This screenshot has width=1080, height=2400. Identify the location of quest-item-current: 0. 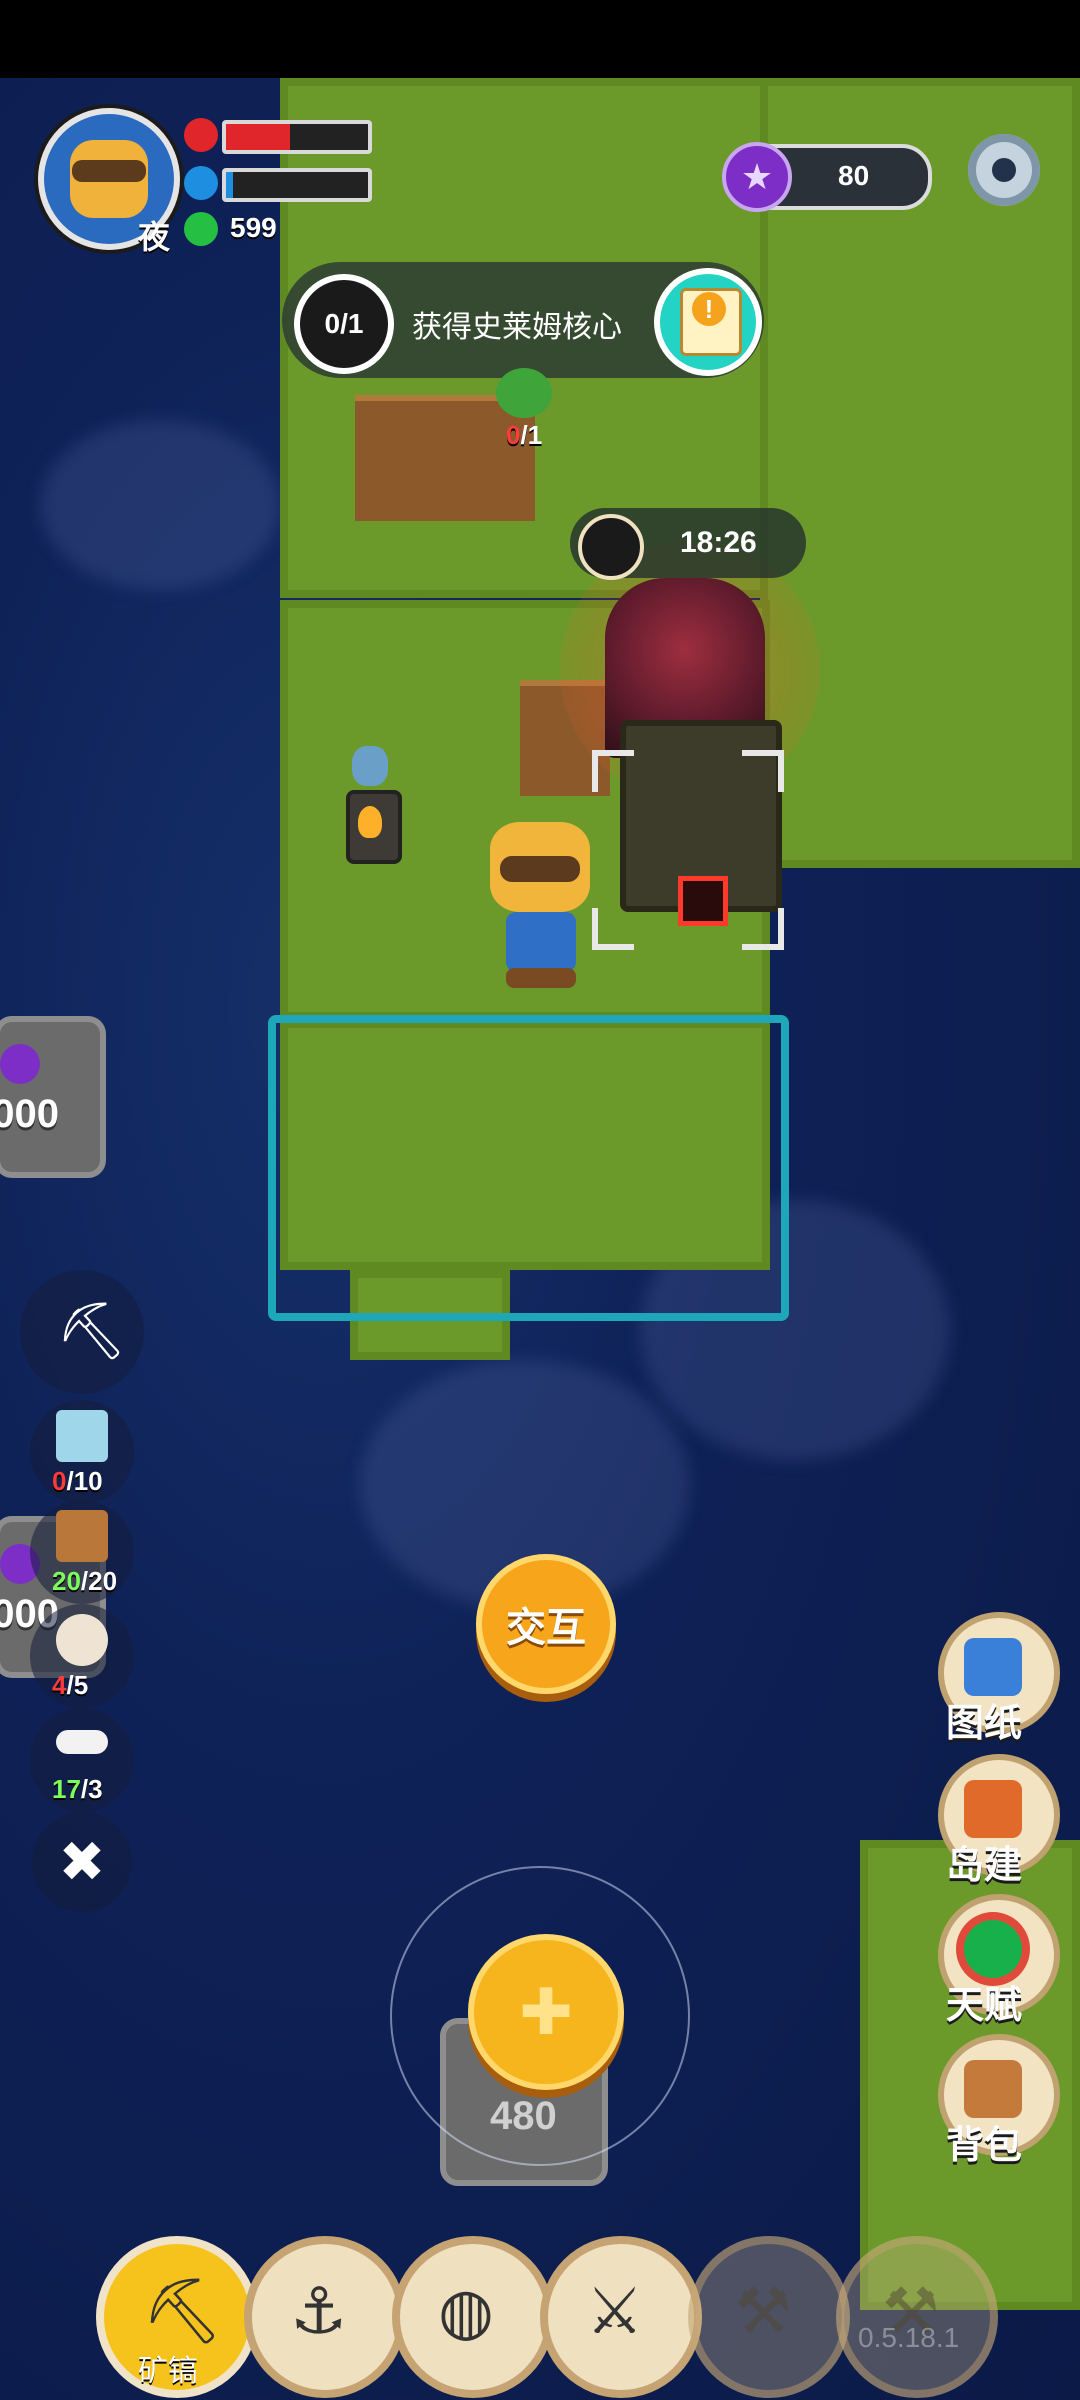
(513, 435).